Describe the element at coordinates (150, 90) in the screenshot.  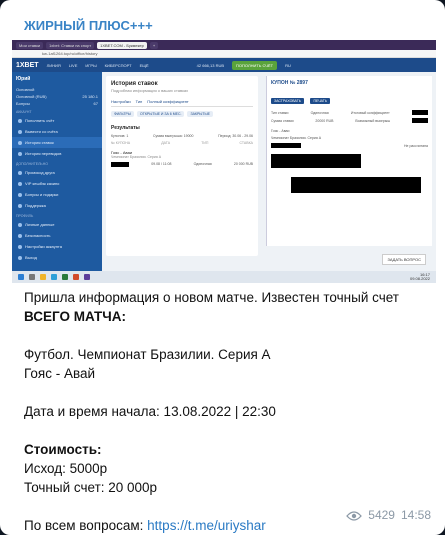
I see `page-subtitle: Подробная информация о ваших ставках` at that location.